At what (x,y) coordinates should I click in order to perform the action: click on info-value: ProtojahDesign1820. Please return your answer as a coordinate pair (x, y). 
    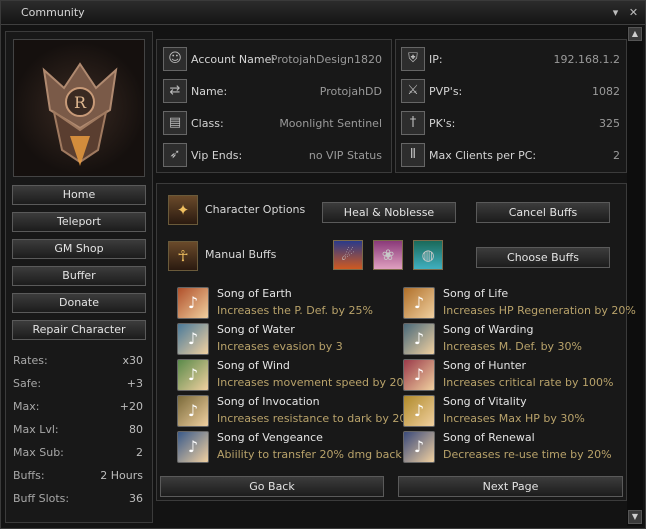
    Looking at the image, I should click on (326, 59).